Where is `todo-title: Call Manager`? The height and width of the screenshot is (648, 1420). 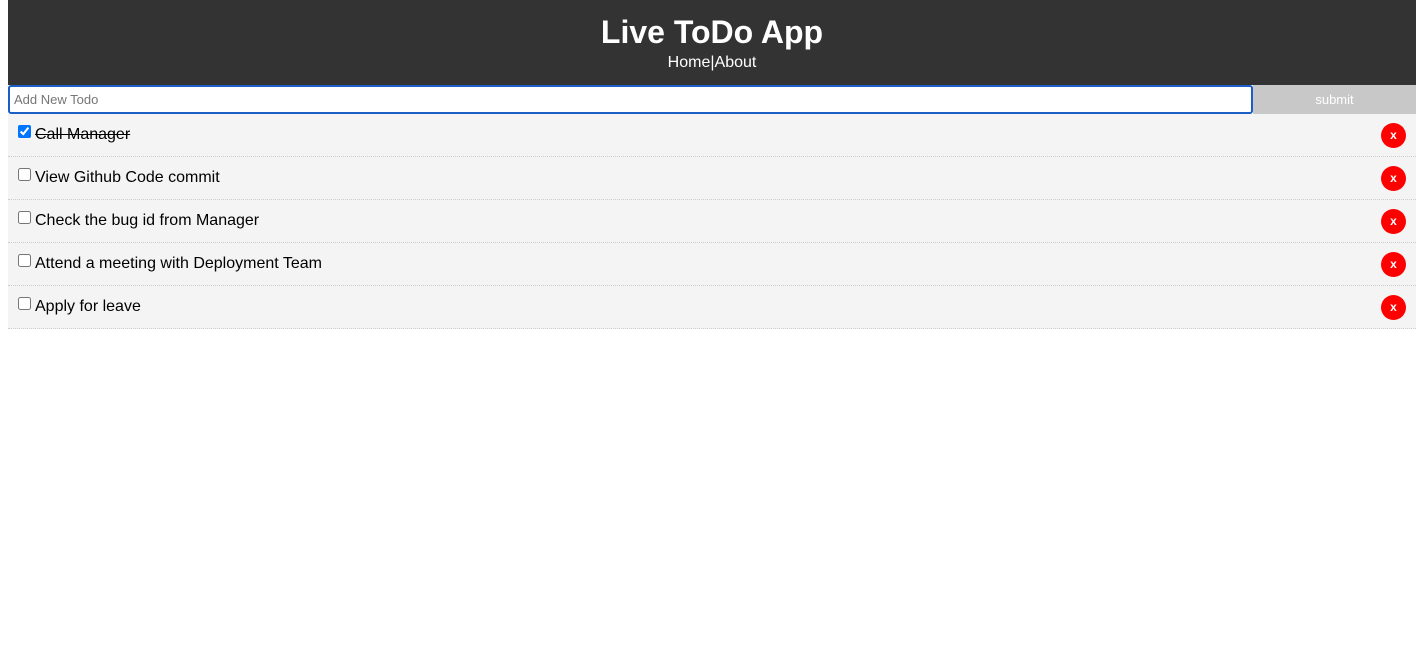
todo-title: Call Manager is located at coordinates (83, 134).